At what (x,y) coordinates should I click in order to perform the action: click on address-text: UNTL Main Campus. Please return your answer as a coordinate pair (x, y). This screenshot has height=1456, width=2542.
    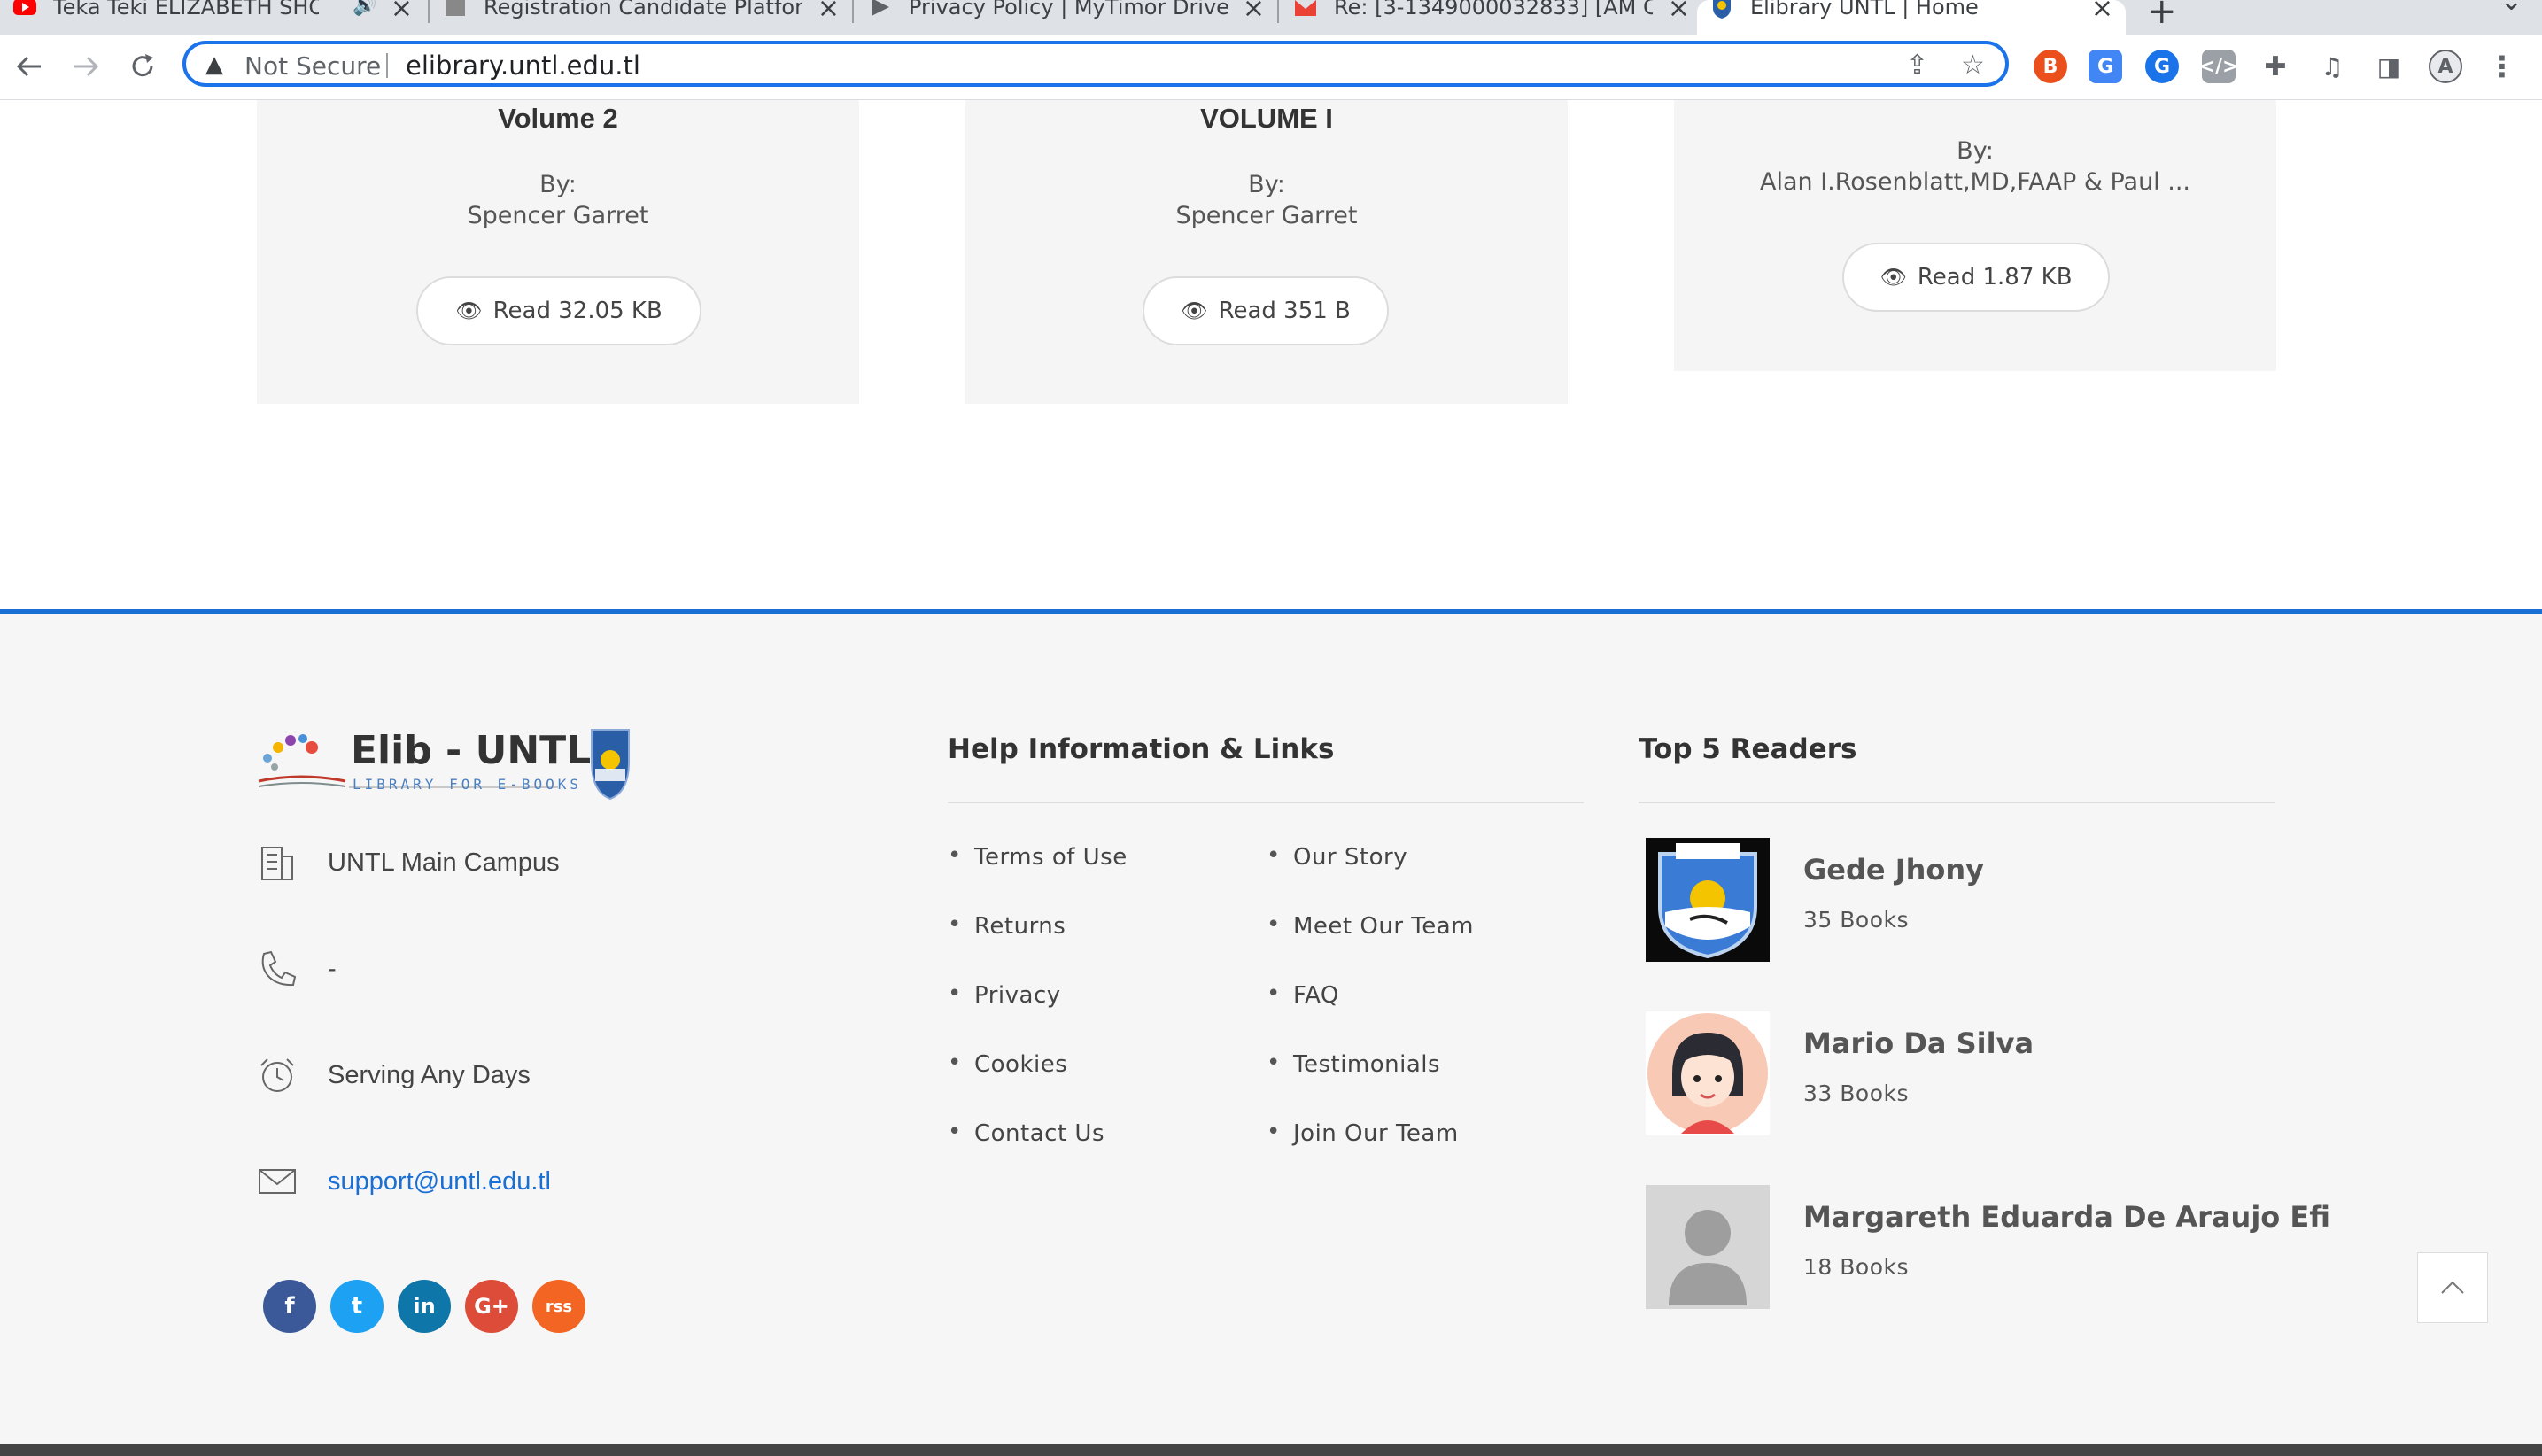
    Looking at the image, I should click on (444, 862).